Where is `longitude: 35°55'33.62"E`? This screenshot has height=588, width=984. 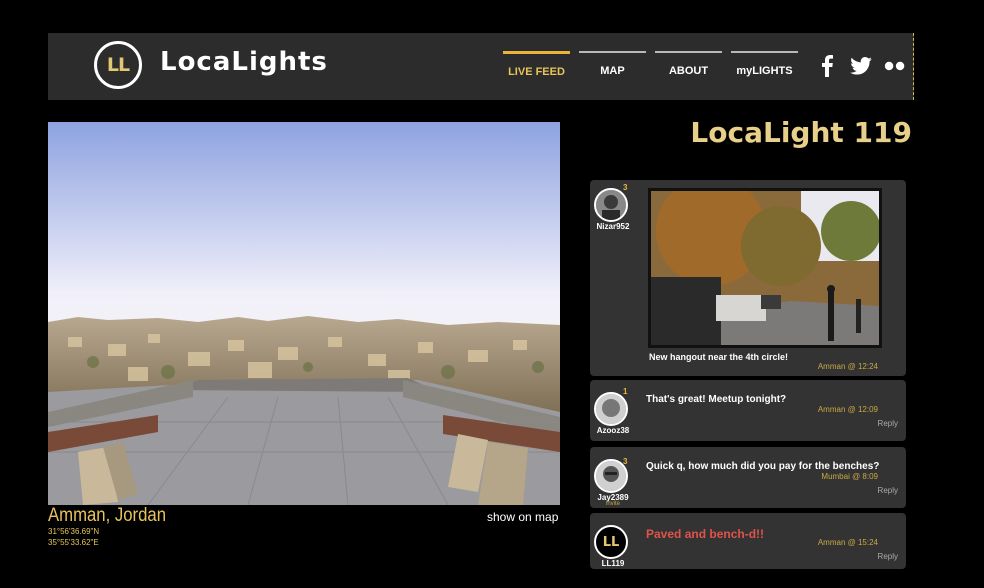
longitude: 35°55'33.62"E is located at coordinates (73, 542).